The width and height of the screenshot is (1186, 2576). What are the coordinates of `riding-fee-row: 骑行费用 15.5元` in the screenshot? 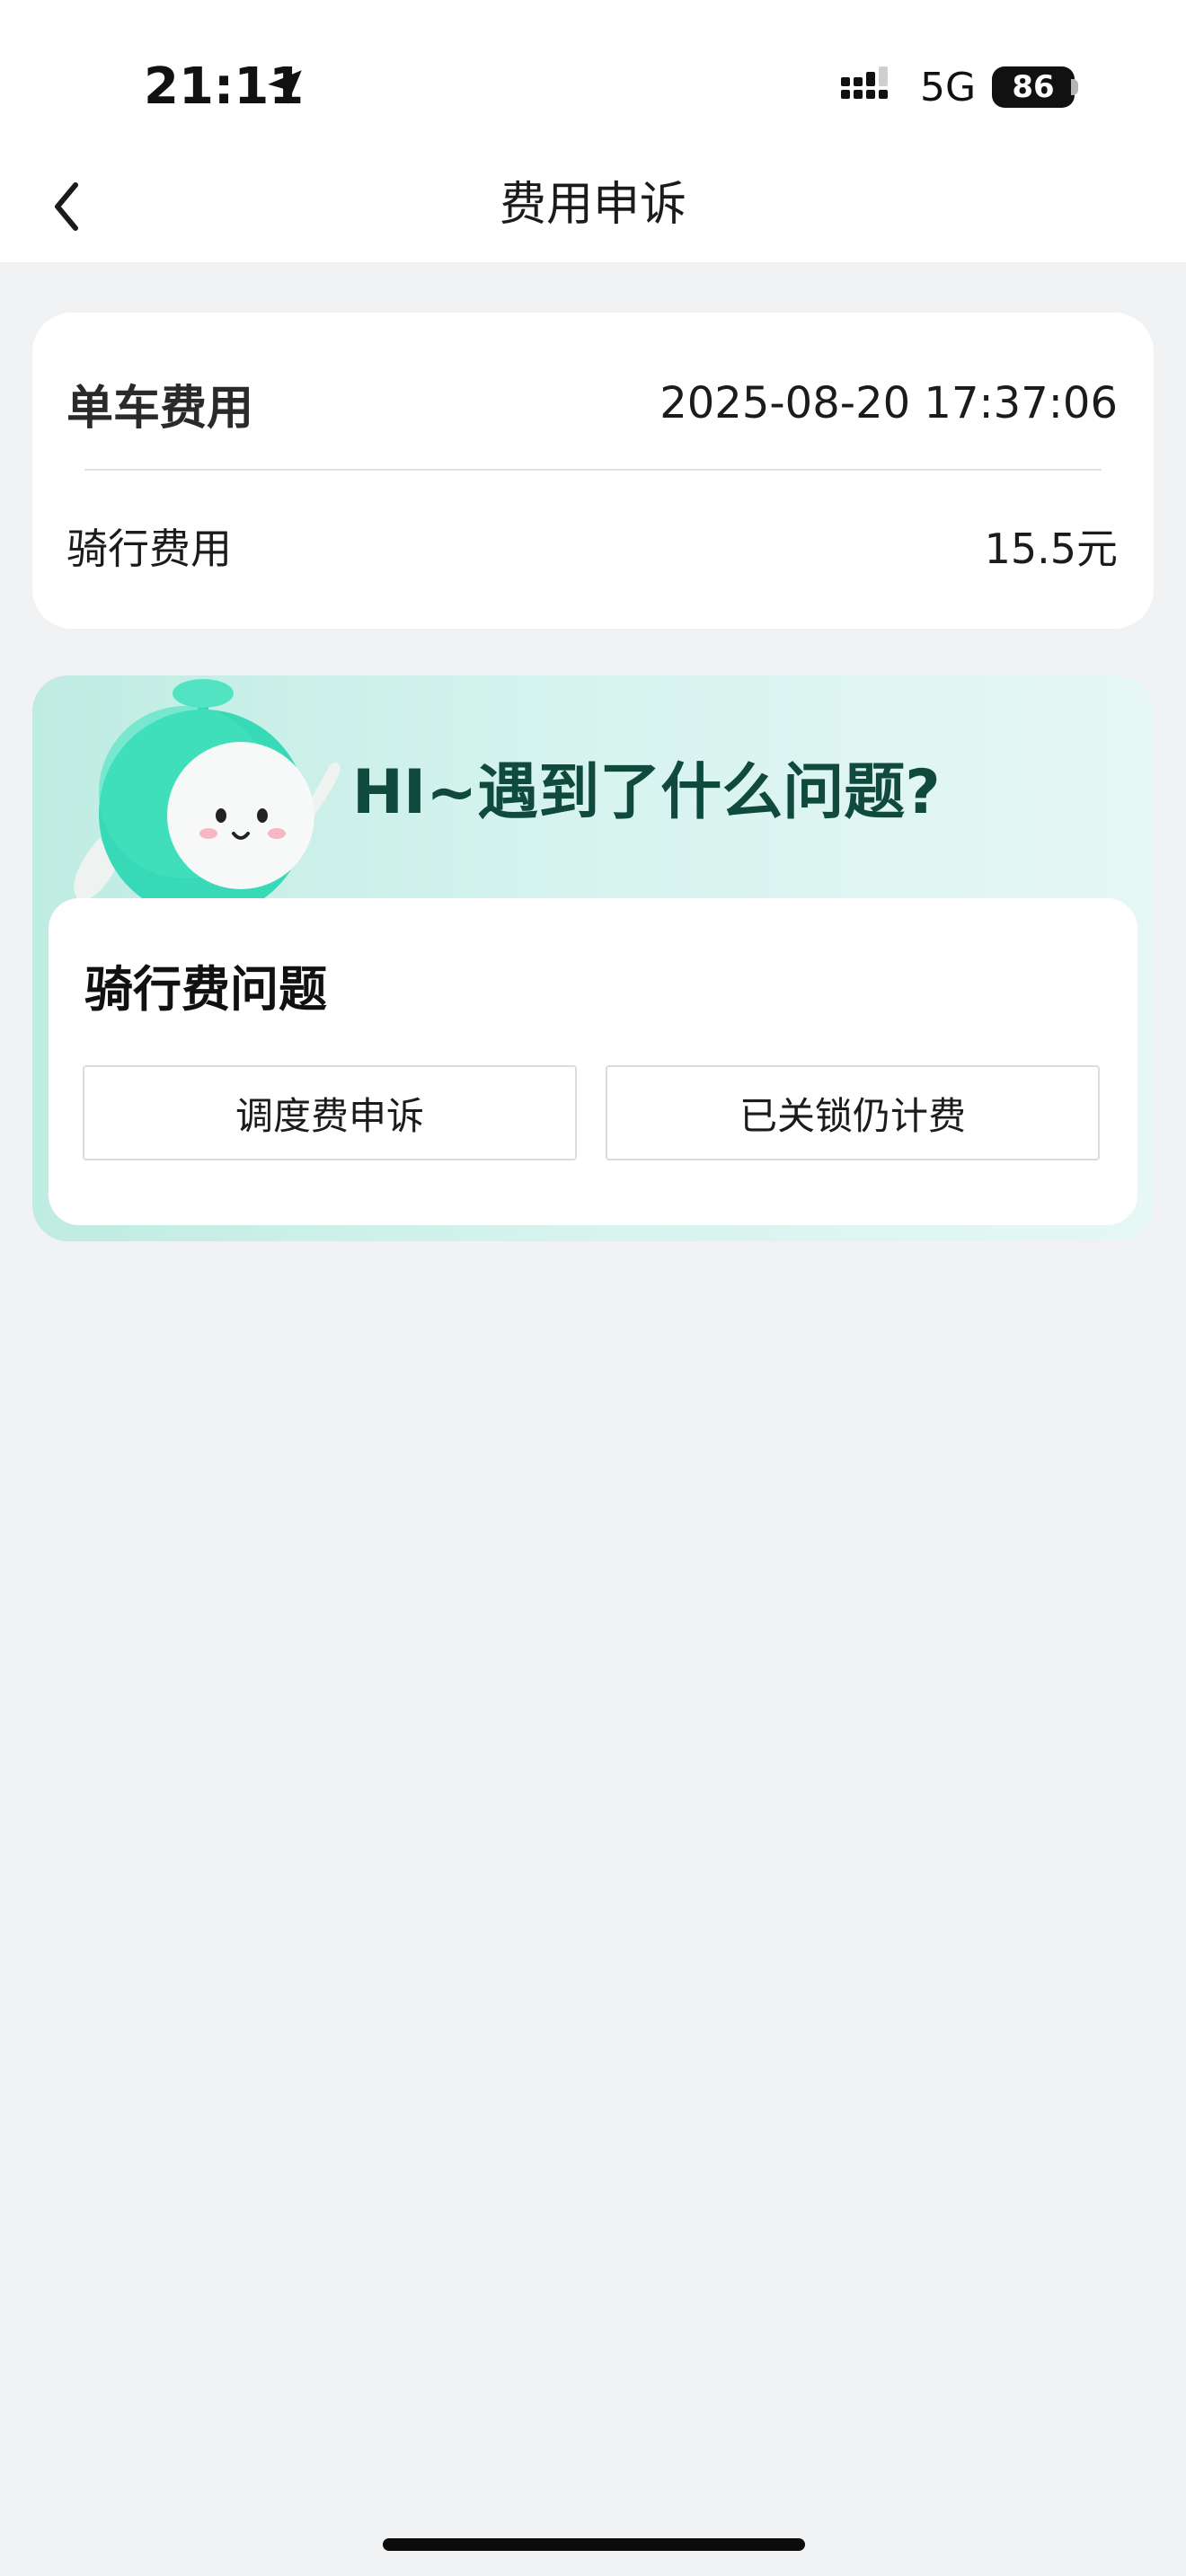 It's located at (592, 546).